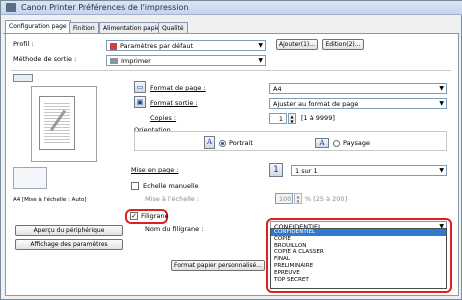 This screenshot has height=300, width=462. I want to click on output-method-value: Imprimer, so click(136, 61).